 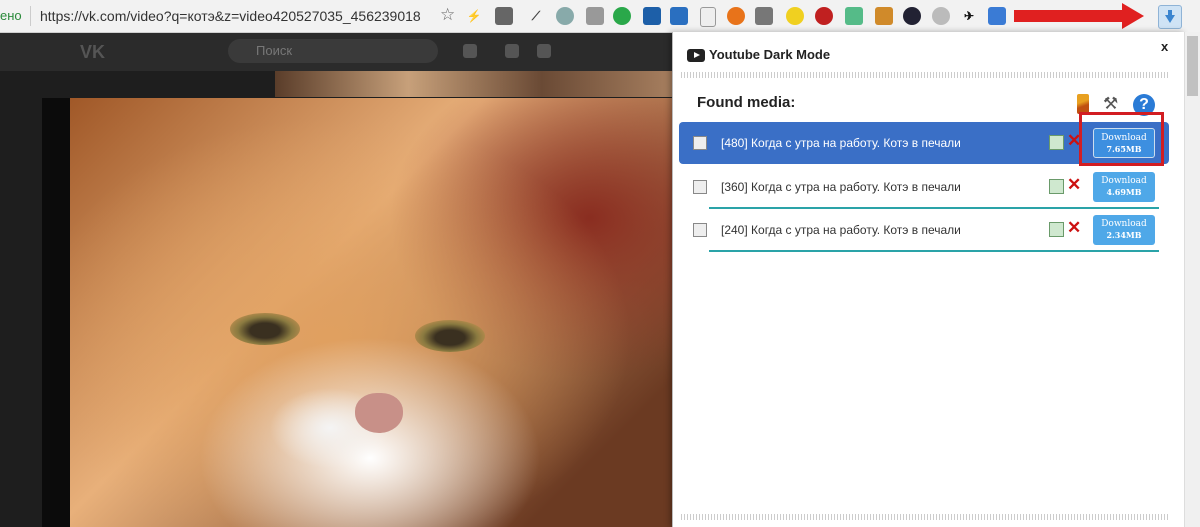 I want to click on file-size: 2.34MB, so click(x=1124, y=235).